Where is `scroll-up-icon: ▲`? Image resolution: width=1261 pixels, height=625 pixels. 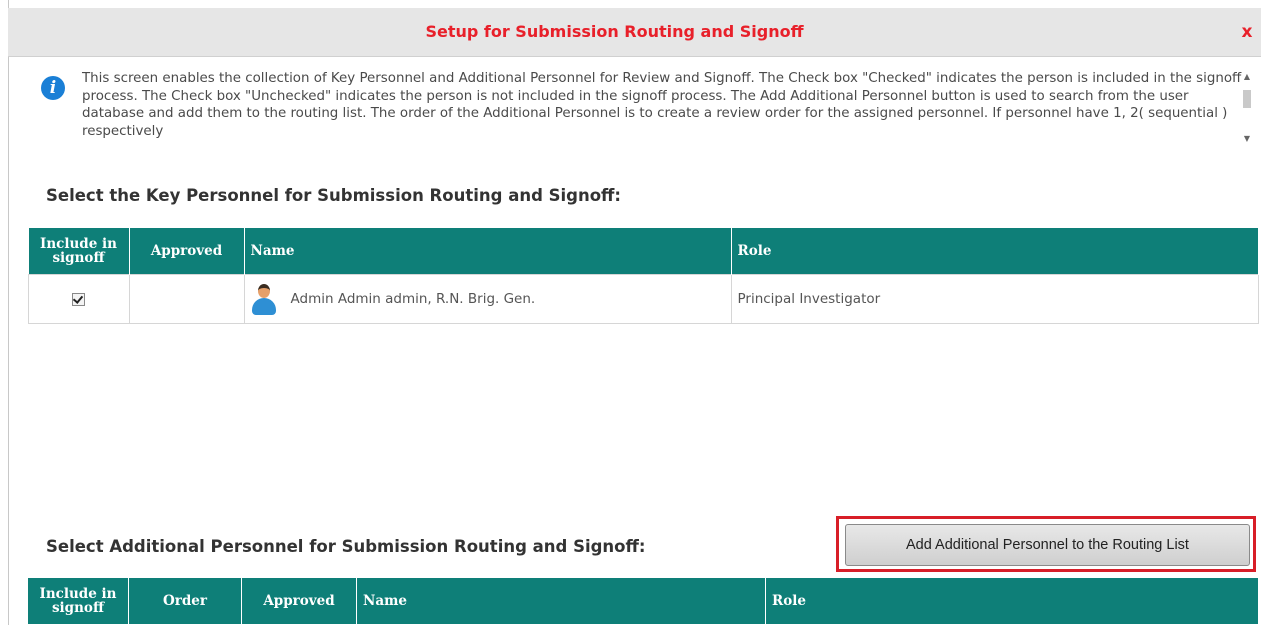 scroll-up-icon: ▲ is located at coordinates (1247, 77).